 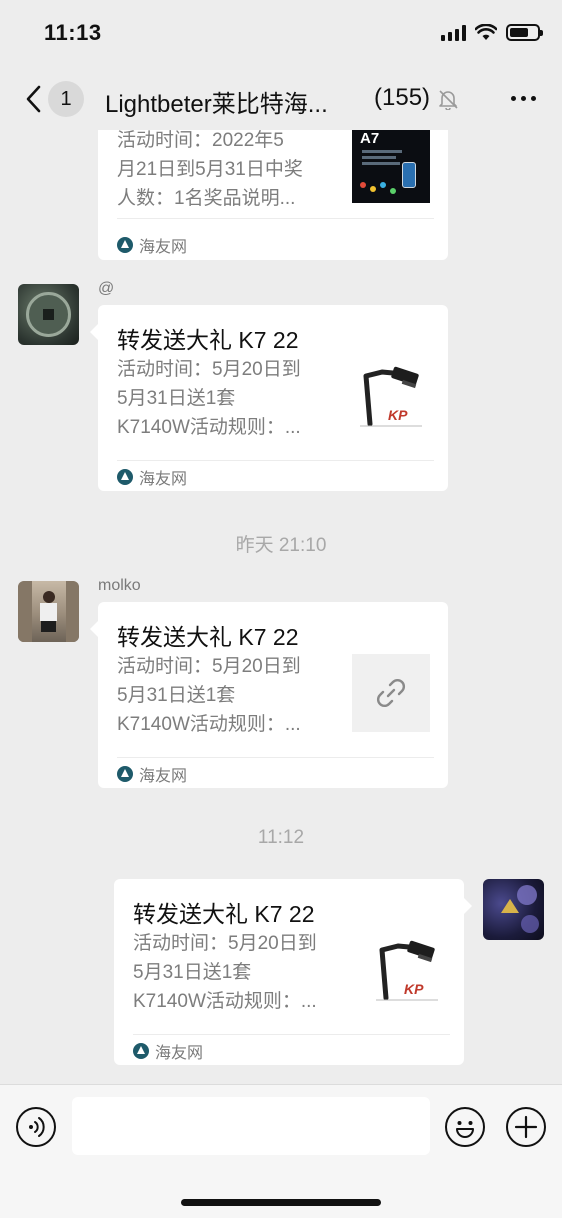 What do you see at coordinates (370, 138) in the screenshot?
I see `thumbnail-label: A7` at bounding box center [370, 138].